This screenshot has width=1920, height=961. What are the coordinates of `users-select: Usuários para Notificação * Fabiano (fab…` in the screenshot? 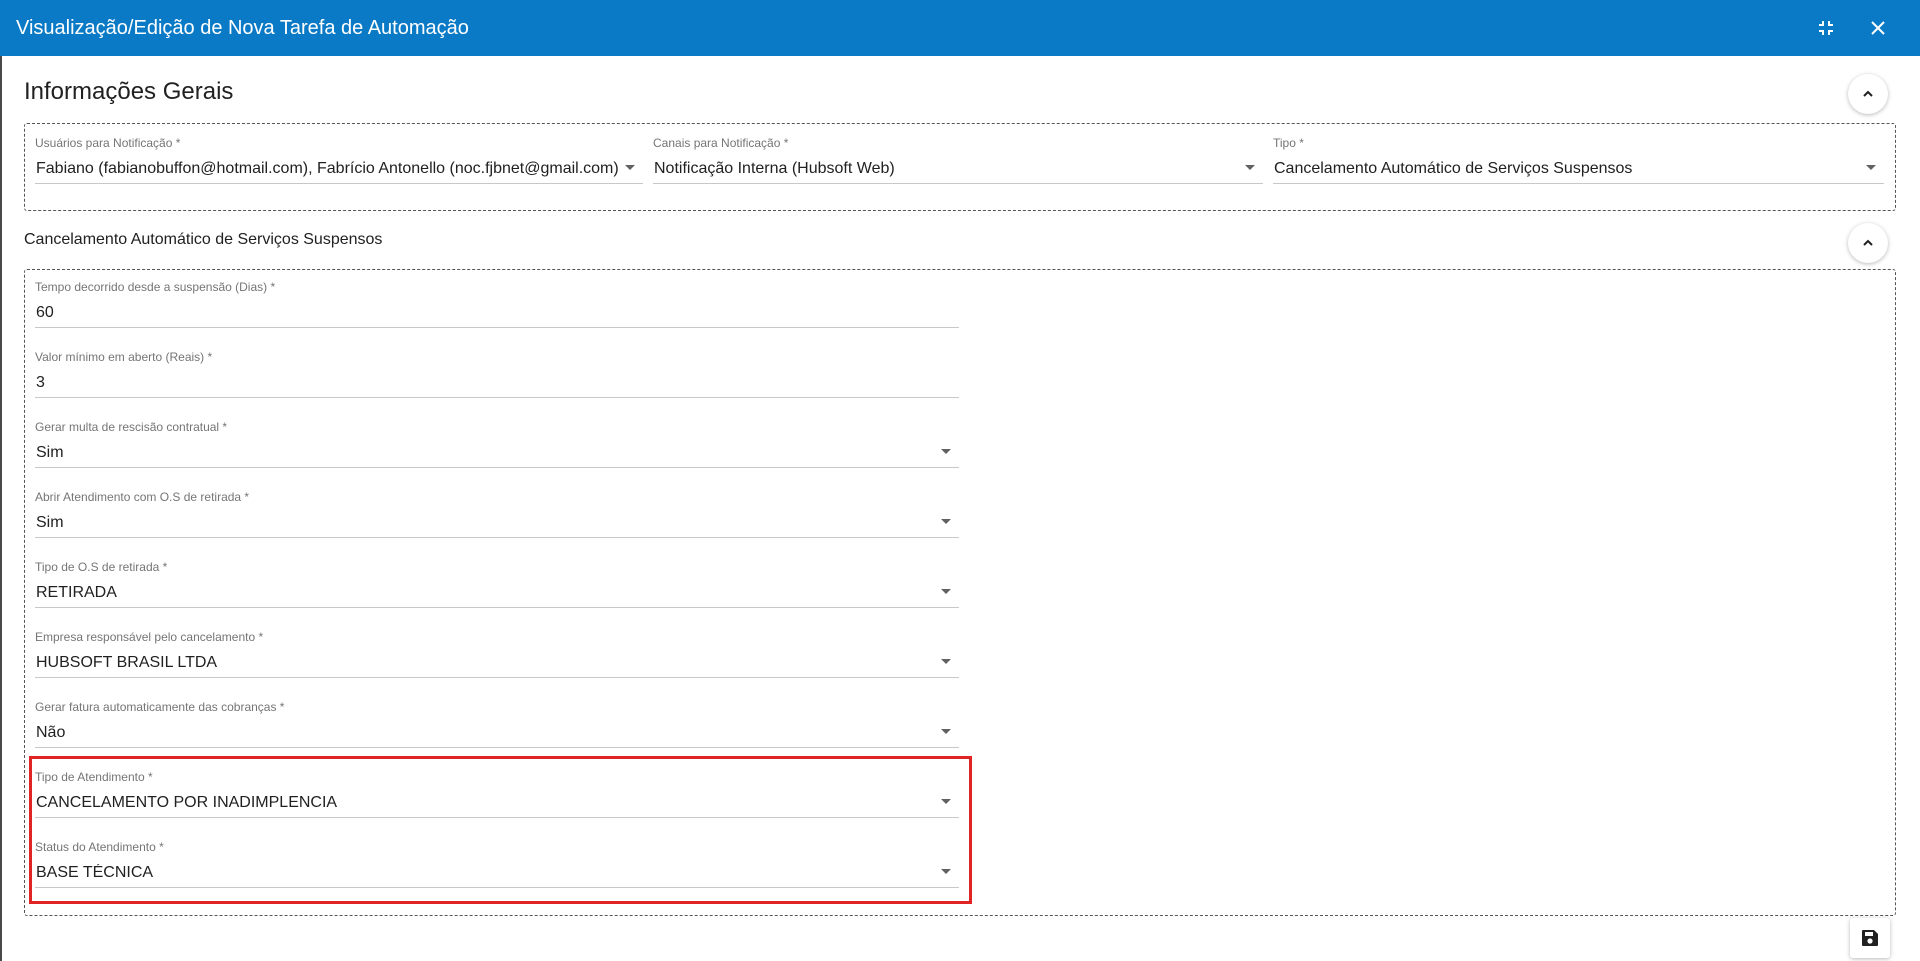 It's located at (339, 164).